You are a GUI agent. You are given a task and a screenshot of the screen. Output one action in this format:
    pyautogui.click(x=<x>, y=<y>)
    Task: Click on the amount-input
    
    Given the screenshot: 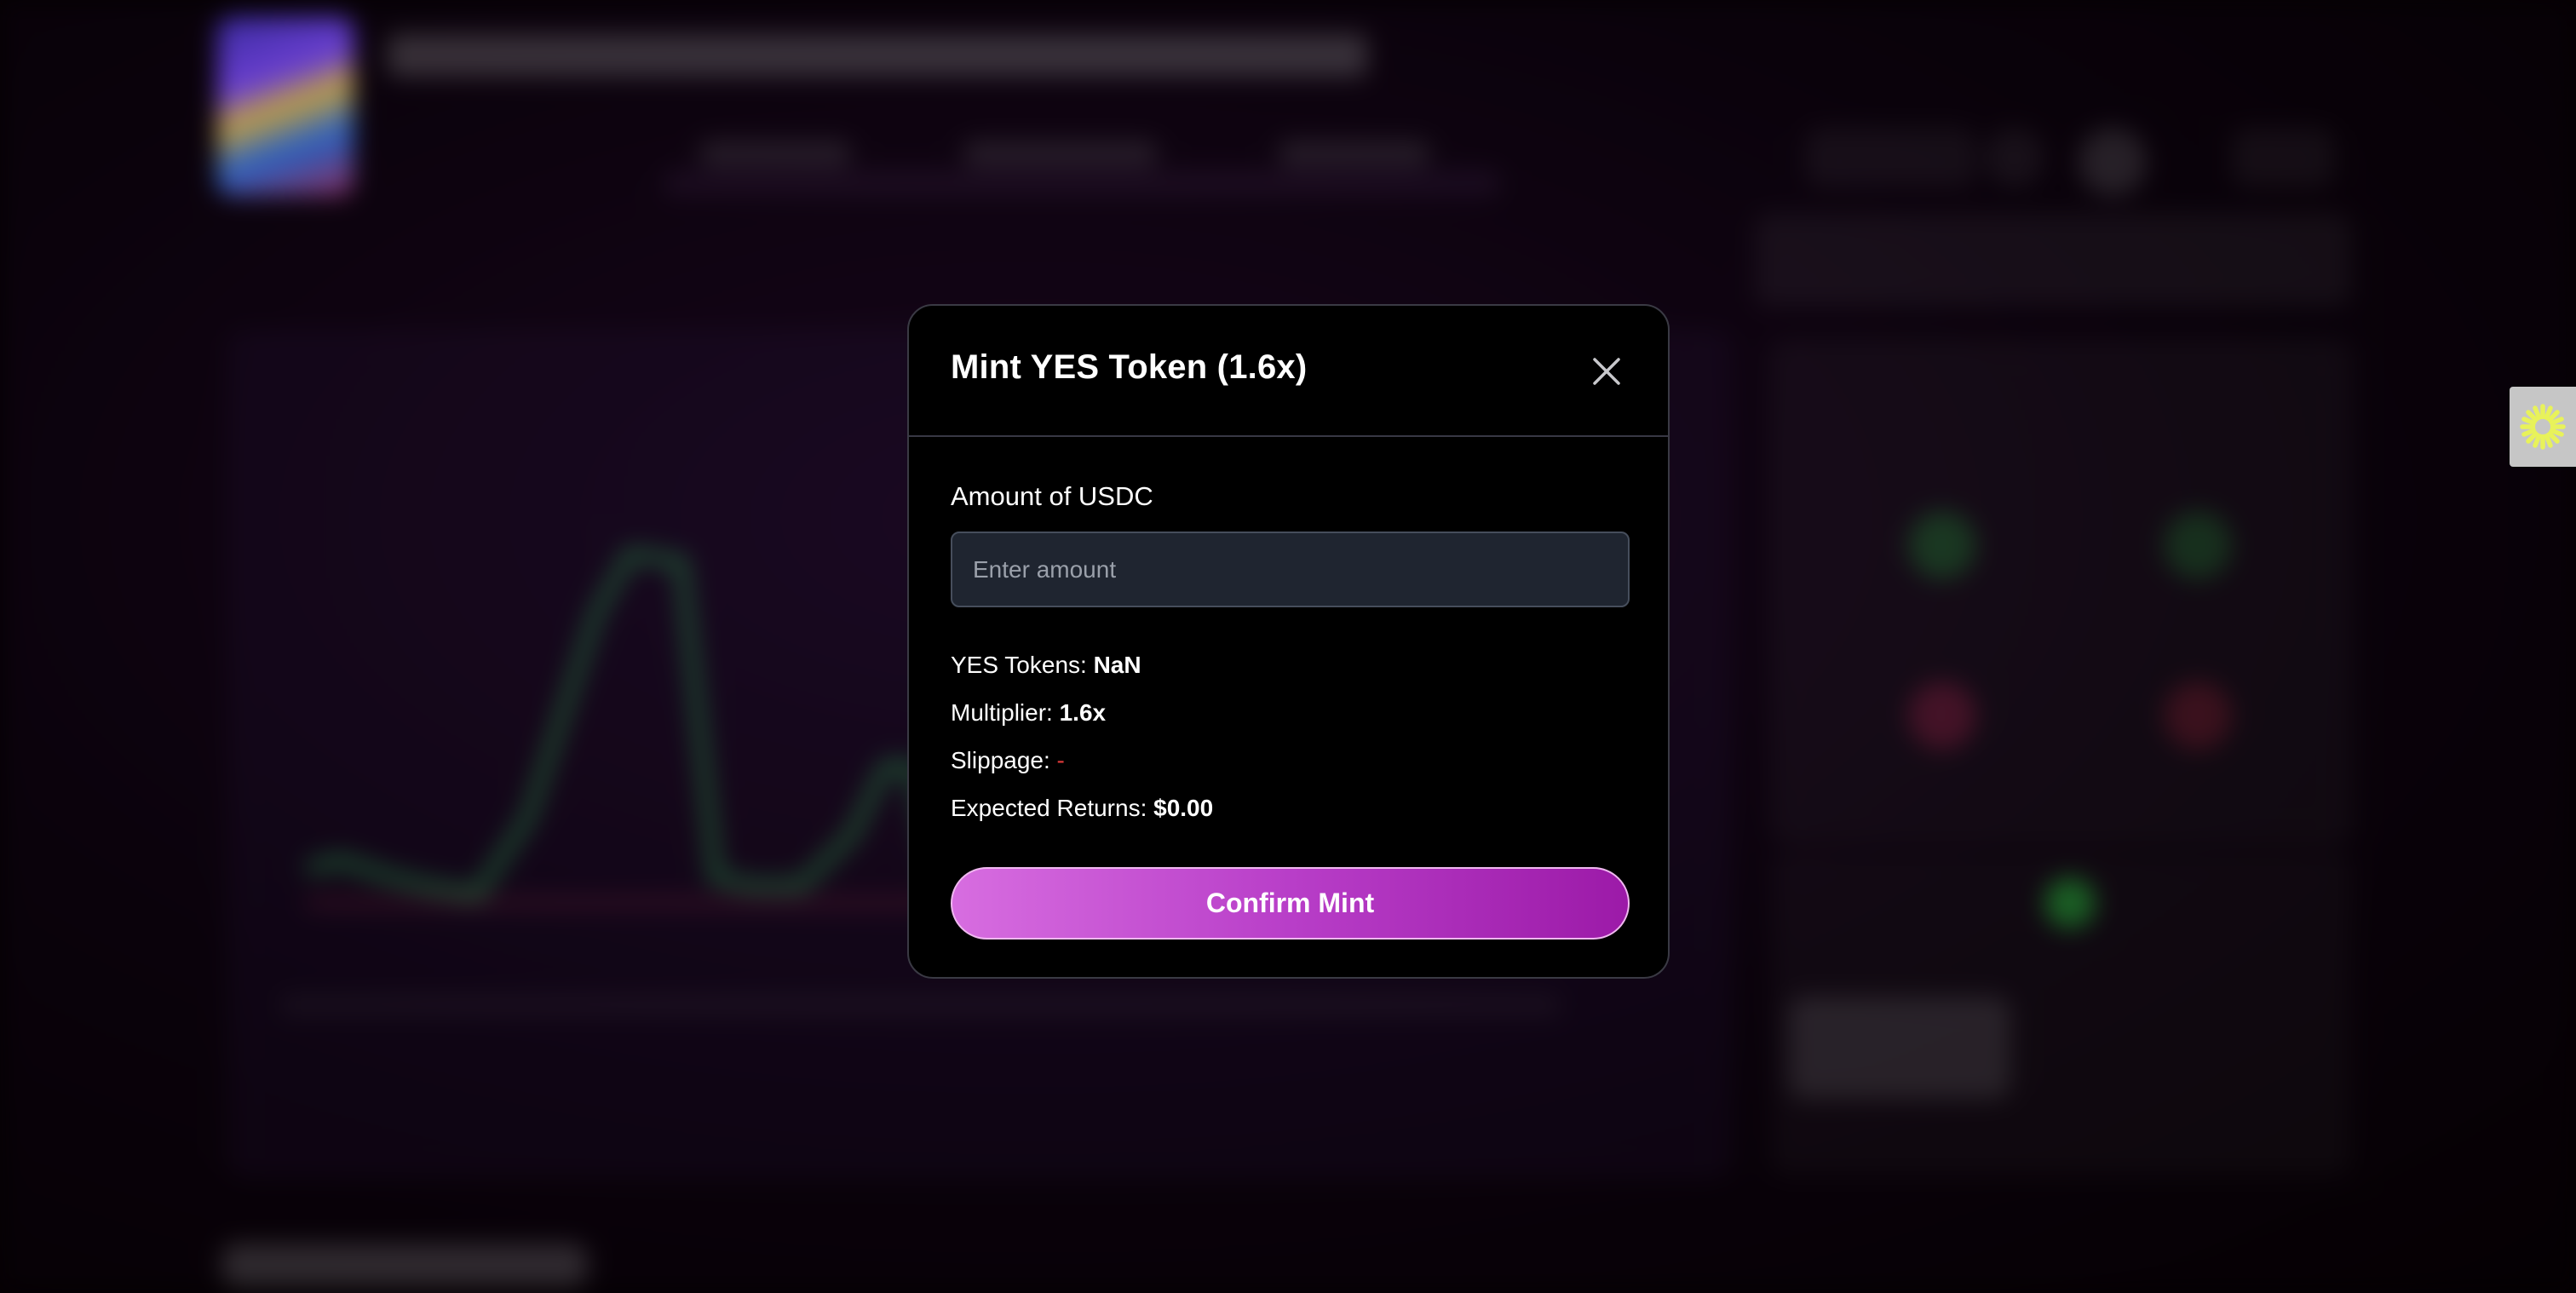 What is the action you would take?
    pyautogui.click(x=1290, y=569)
    